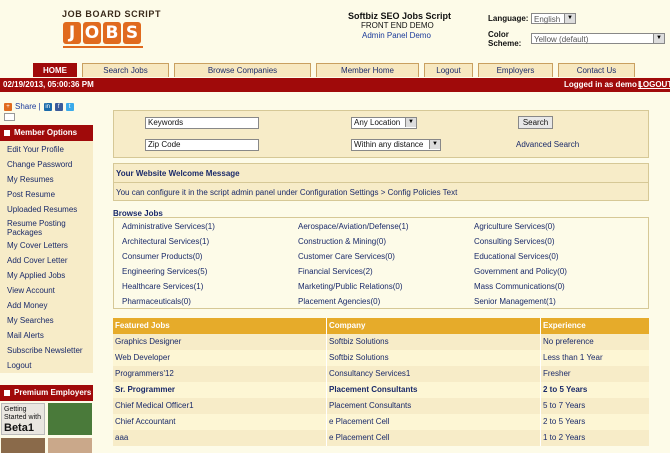  What do you see at coordinates (23, 419) in the screenshot?
I see `premium-employer-logo: Getting Started with Beta1` at bounding box center [23, 419].